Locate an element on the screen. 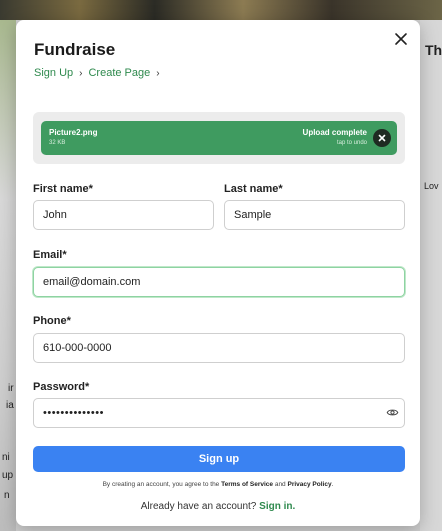  terms-of-service-link: Terms of Service is located at coordinates (247, 484).